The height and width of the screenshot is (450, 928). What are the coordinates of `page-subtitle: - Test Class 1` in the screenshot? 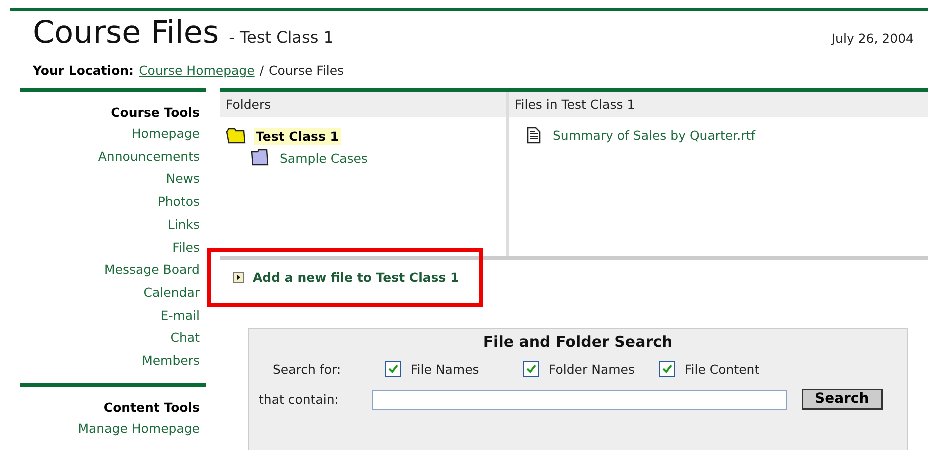 It's located at (281, 37).